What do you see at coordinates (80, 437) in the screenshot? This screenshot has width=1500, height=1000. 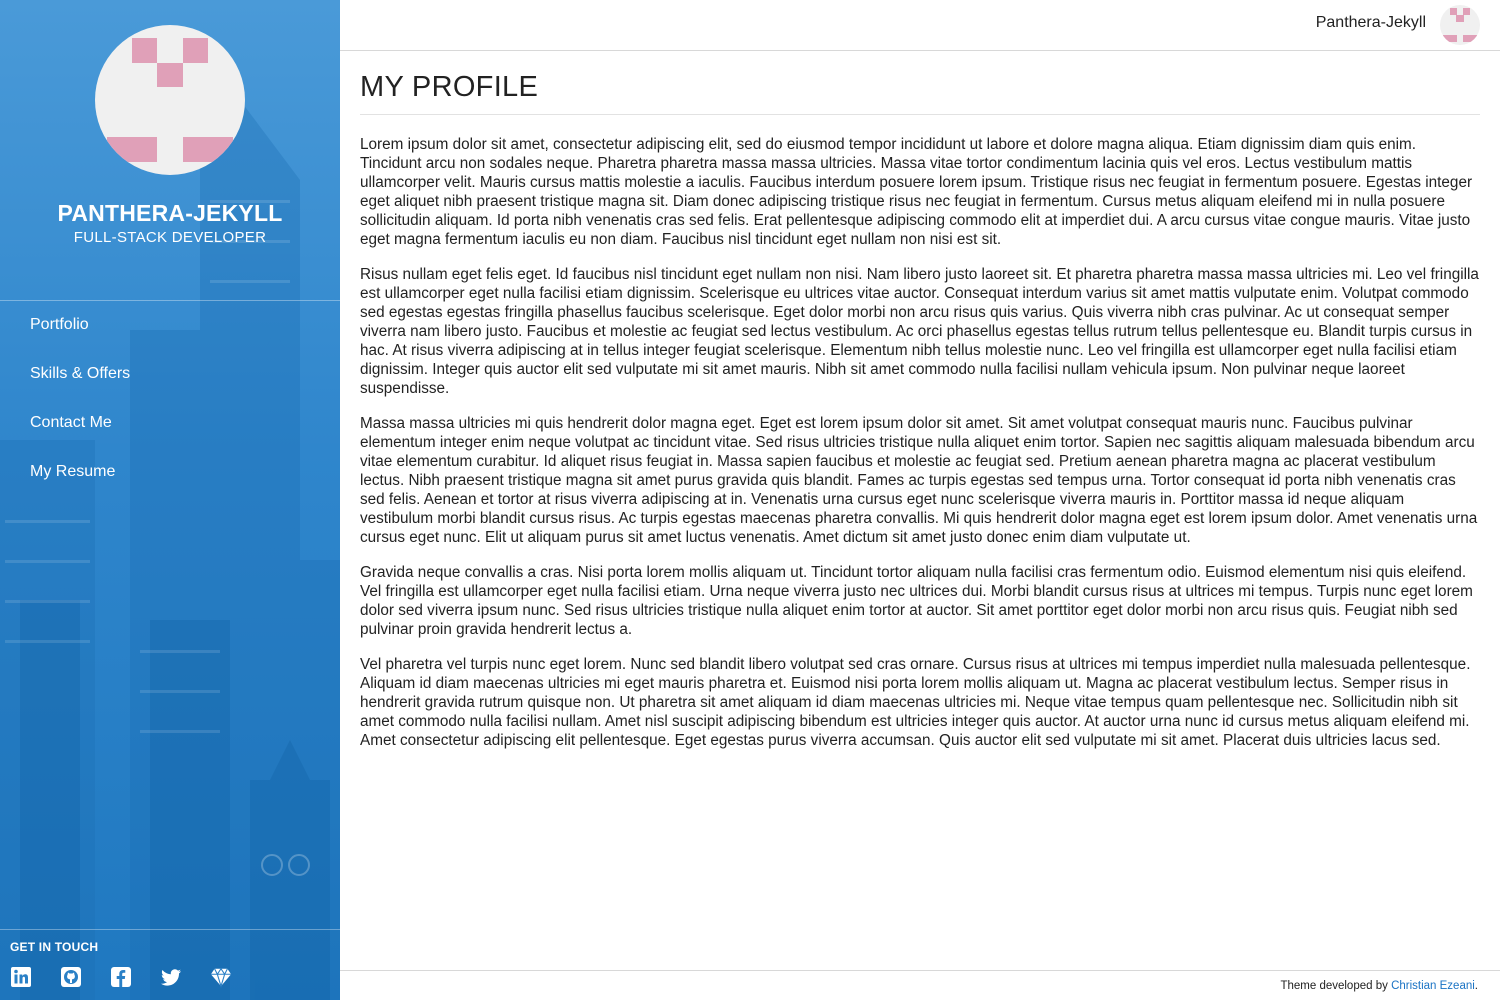 I see `sidebar-item-contact-me: Contact Me` at bounding box center [80, 437].